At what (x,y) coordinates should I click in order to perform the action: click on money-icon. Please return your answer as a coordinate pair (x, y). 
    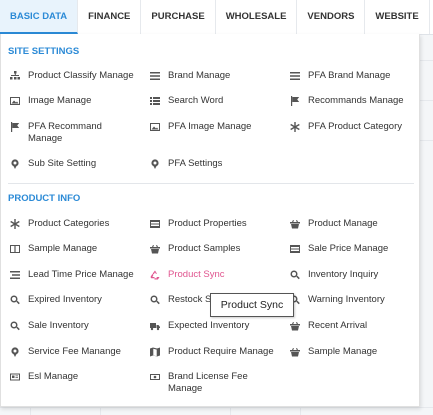
    Looking at the image, I should click on (154, 376).